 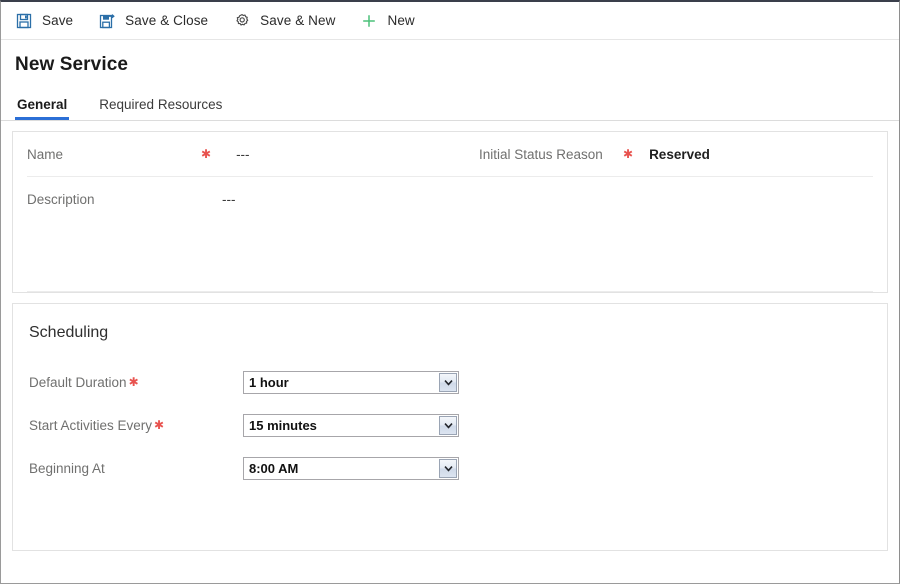 I want to click on name-required-asterisk: ✱, so click(x=206, y=153).